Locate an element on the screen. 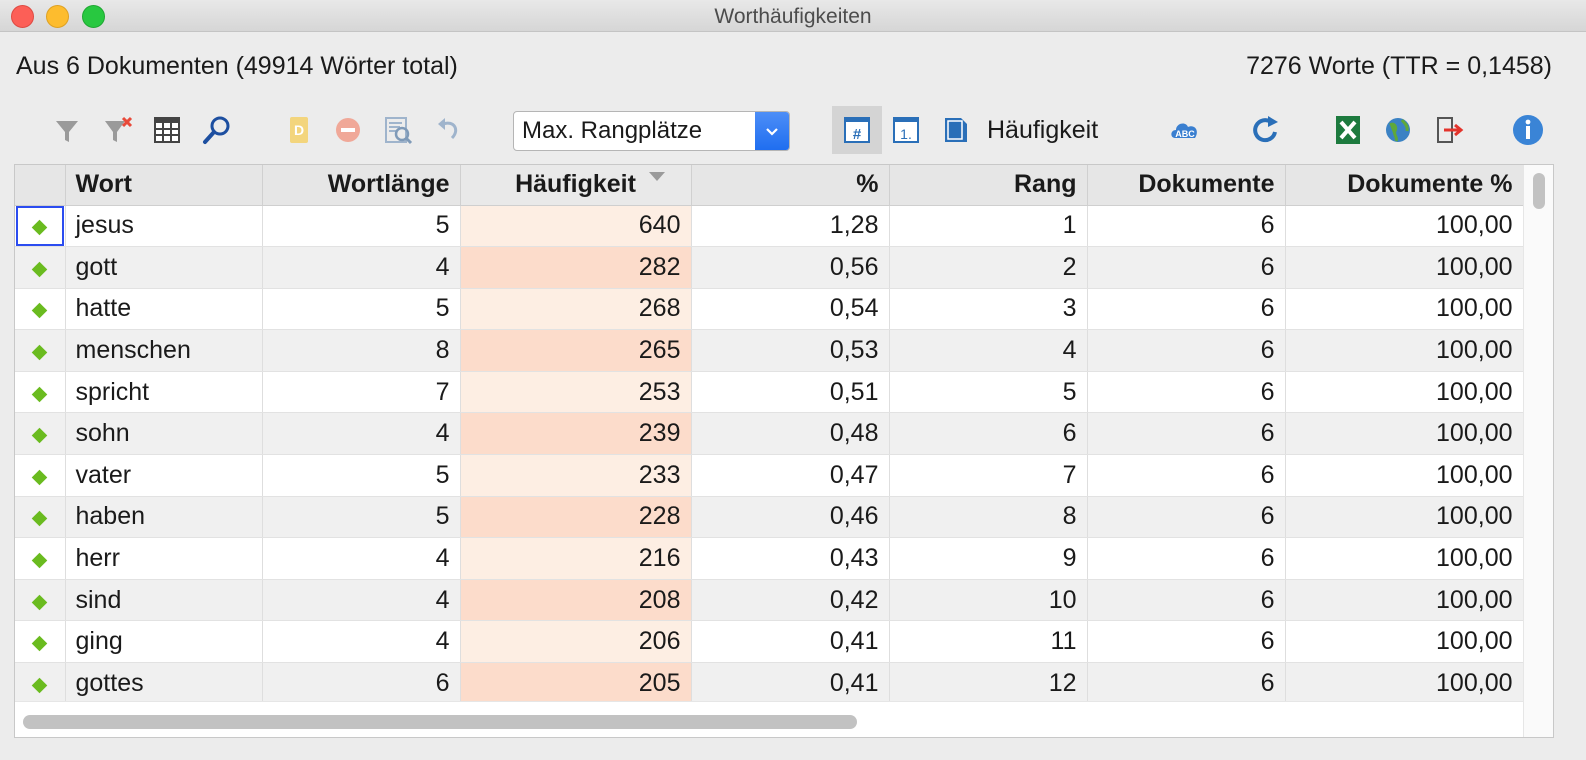 The width and height of the screenshot is (1586, 760). header-percent: % is located at coordinates (790, 185).